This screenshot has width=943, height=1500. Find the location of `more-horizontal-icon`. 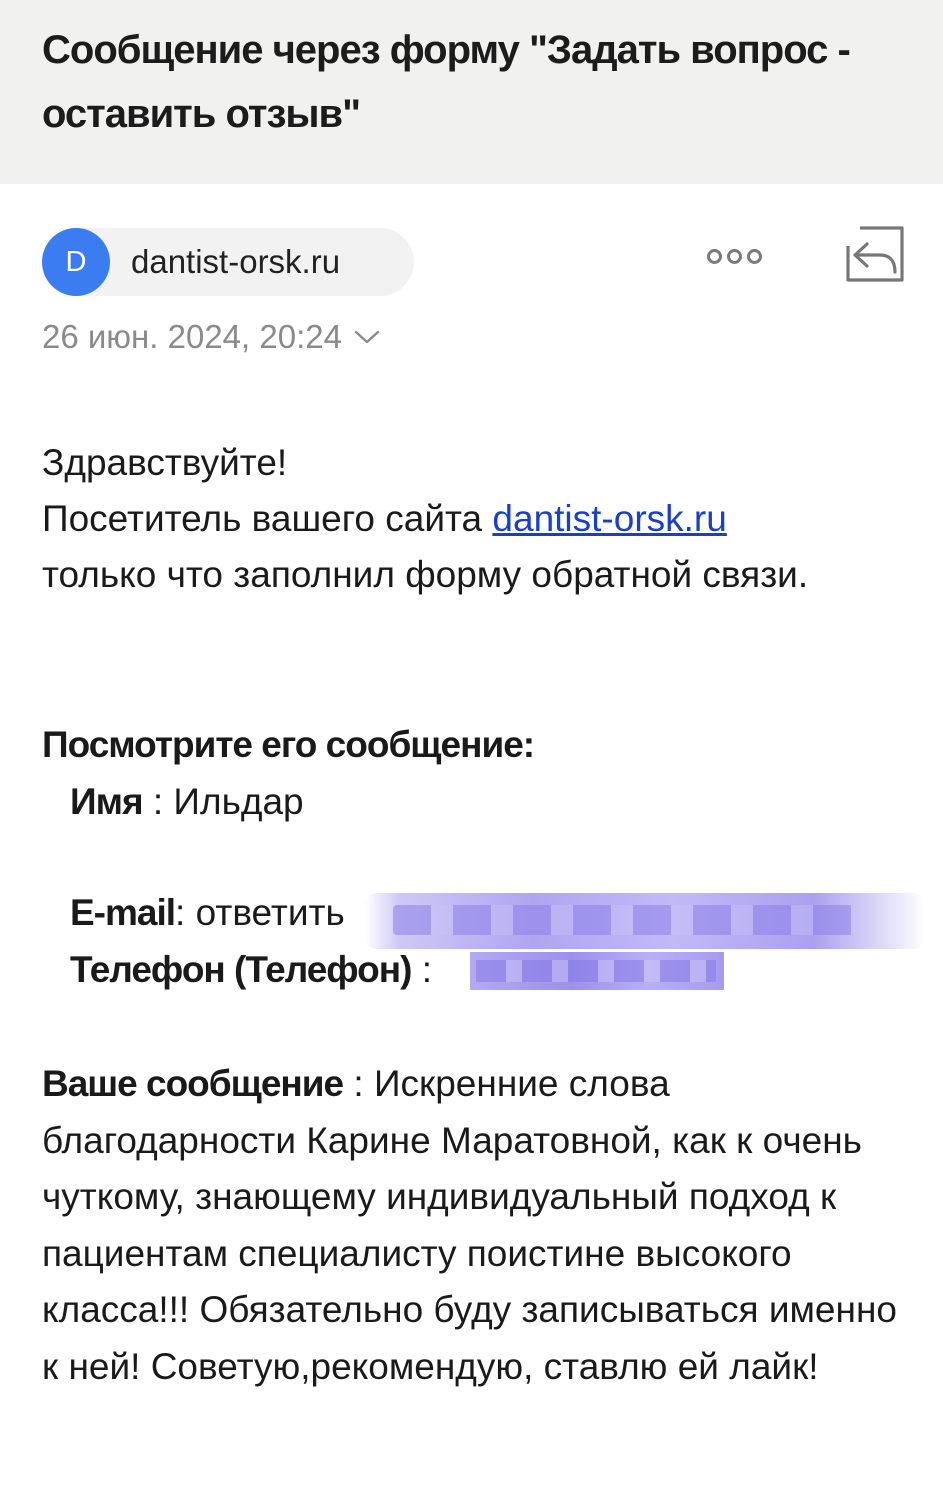

more-horizontal-icon is located at coordinates (714, 256).